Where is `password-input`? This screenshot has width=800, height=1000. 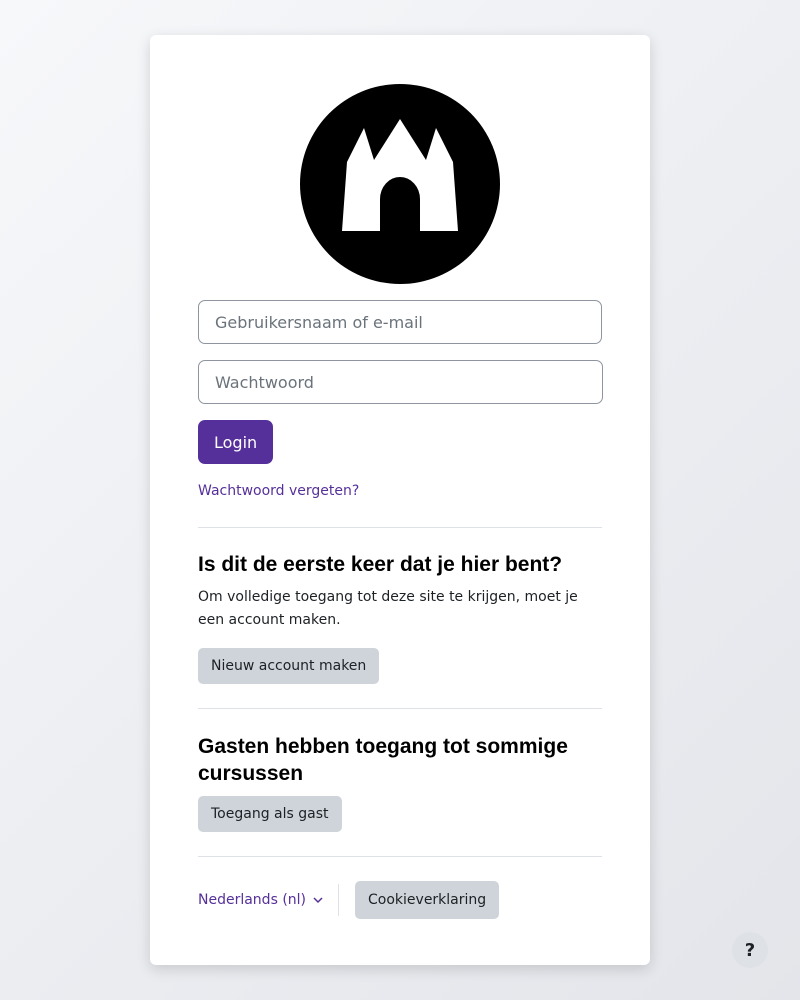
password-input is located at coordinates (400, 382).